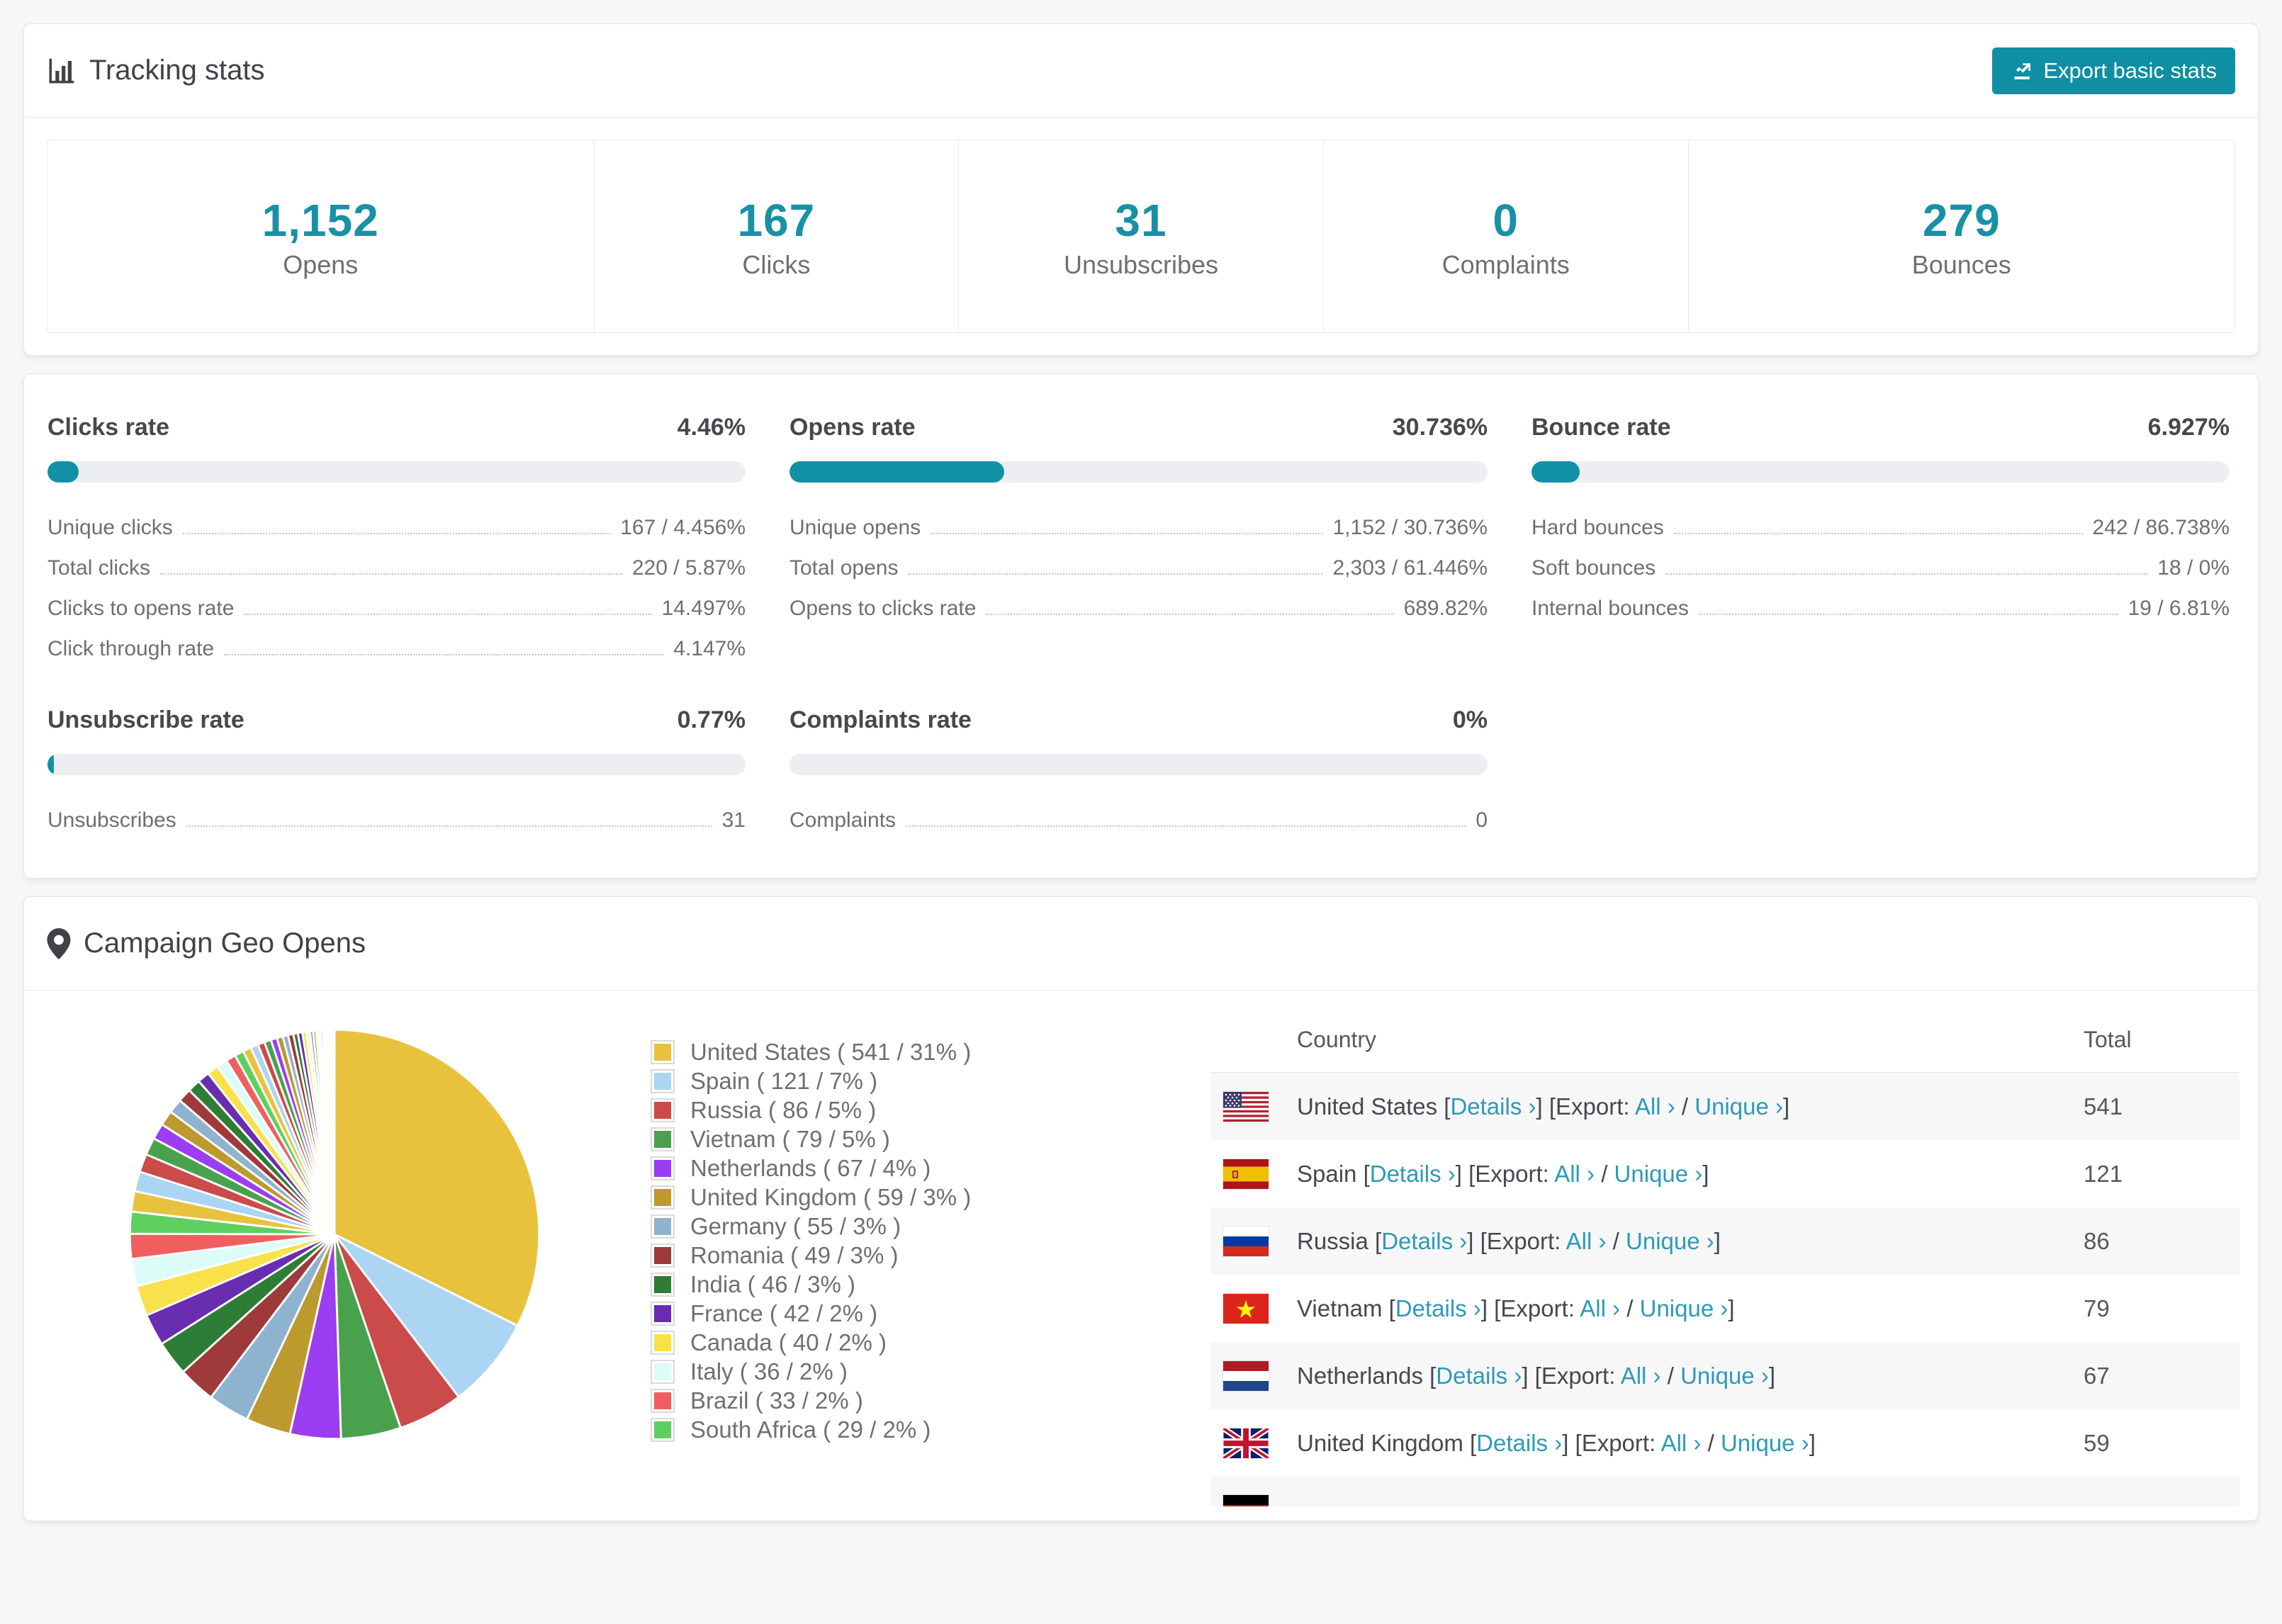 Image resolution: width=2282 pixels, height=1624 pixels. What do you see at coordinates (141, 609) in the screenshot?
I see `rate-detail-label: Clicks to opens rate` at bounding box center [141, 609].